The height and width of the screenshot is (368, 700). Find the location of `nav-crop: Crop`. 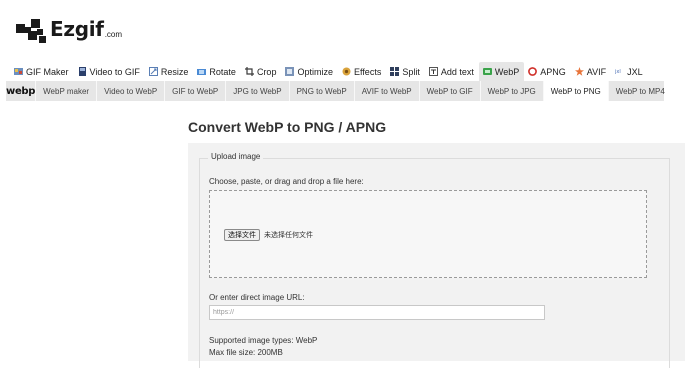

nav-crop: Crop is located at coordinates (261, 71).